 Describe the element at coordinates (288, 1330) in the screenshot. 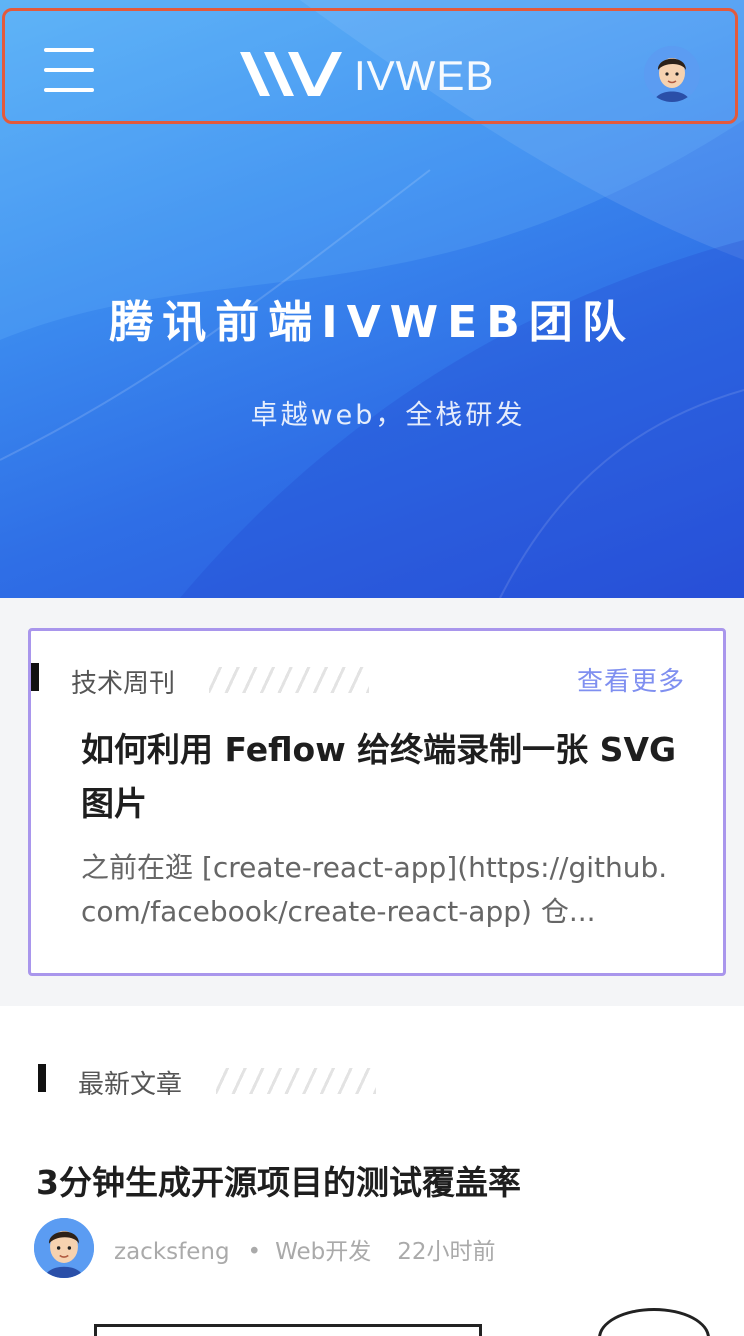

I see `article-thumbnail` at that location.